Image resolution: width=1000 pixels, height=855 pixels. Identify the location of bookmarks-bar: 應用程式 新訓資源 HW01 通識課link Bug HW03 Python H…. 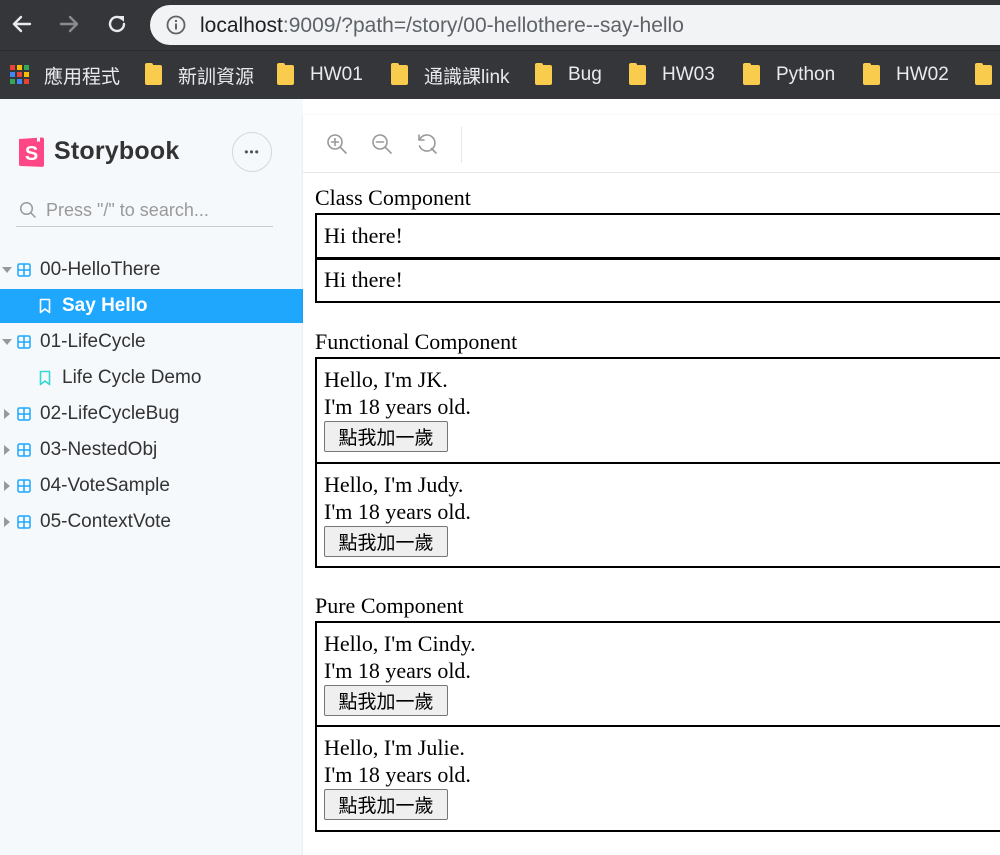
(500, 74).